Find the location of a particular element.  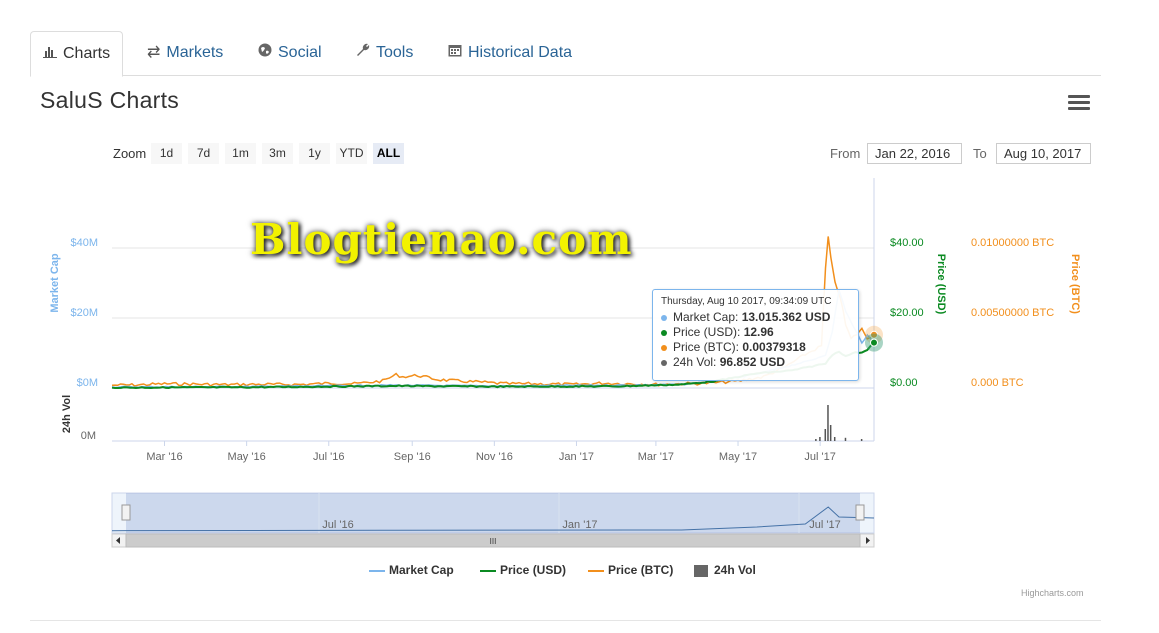

tooltip-row-volume: 24h Vol: 96.852 USD is located at coordinates (755, 362).